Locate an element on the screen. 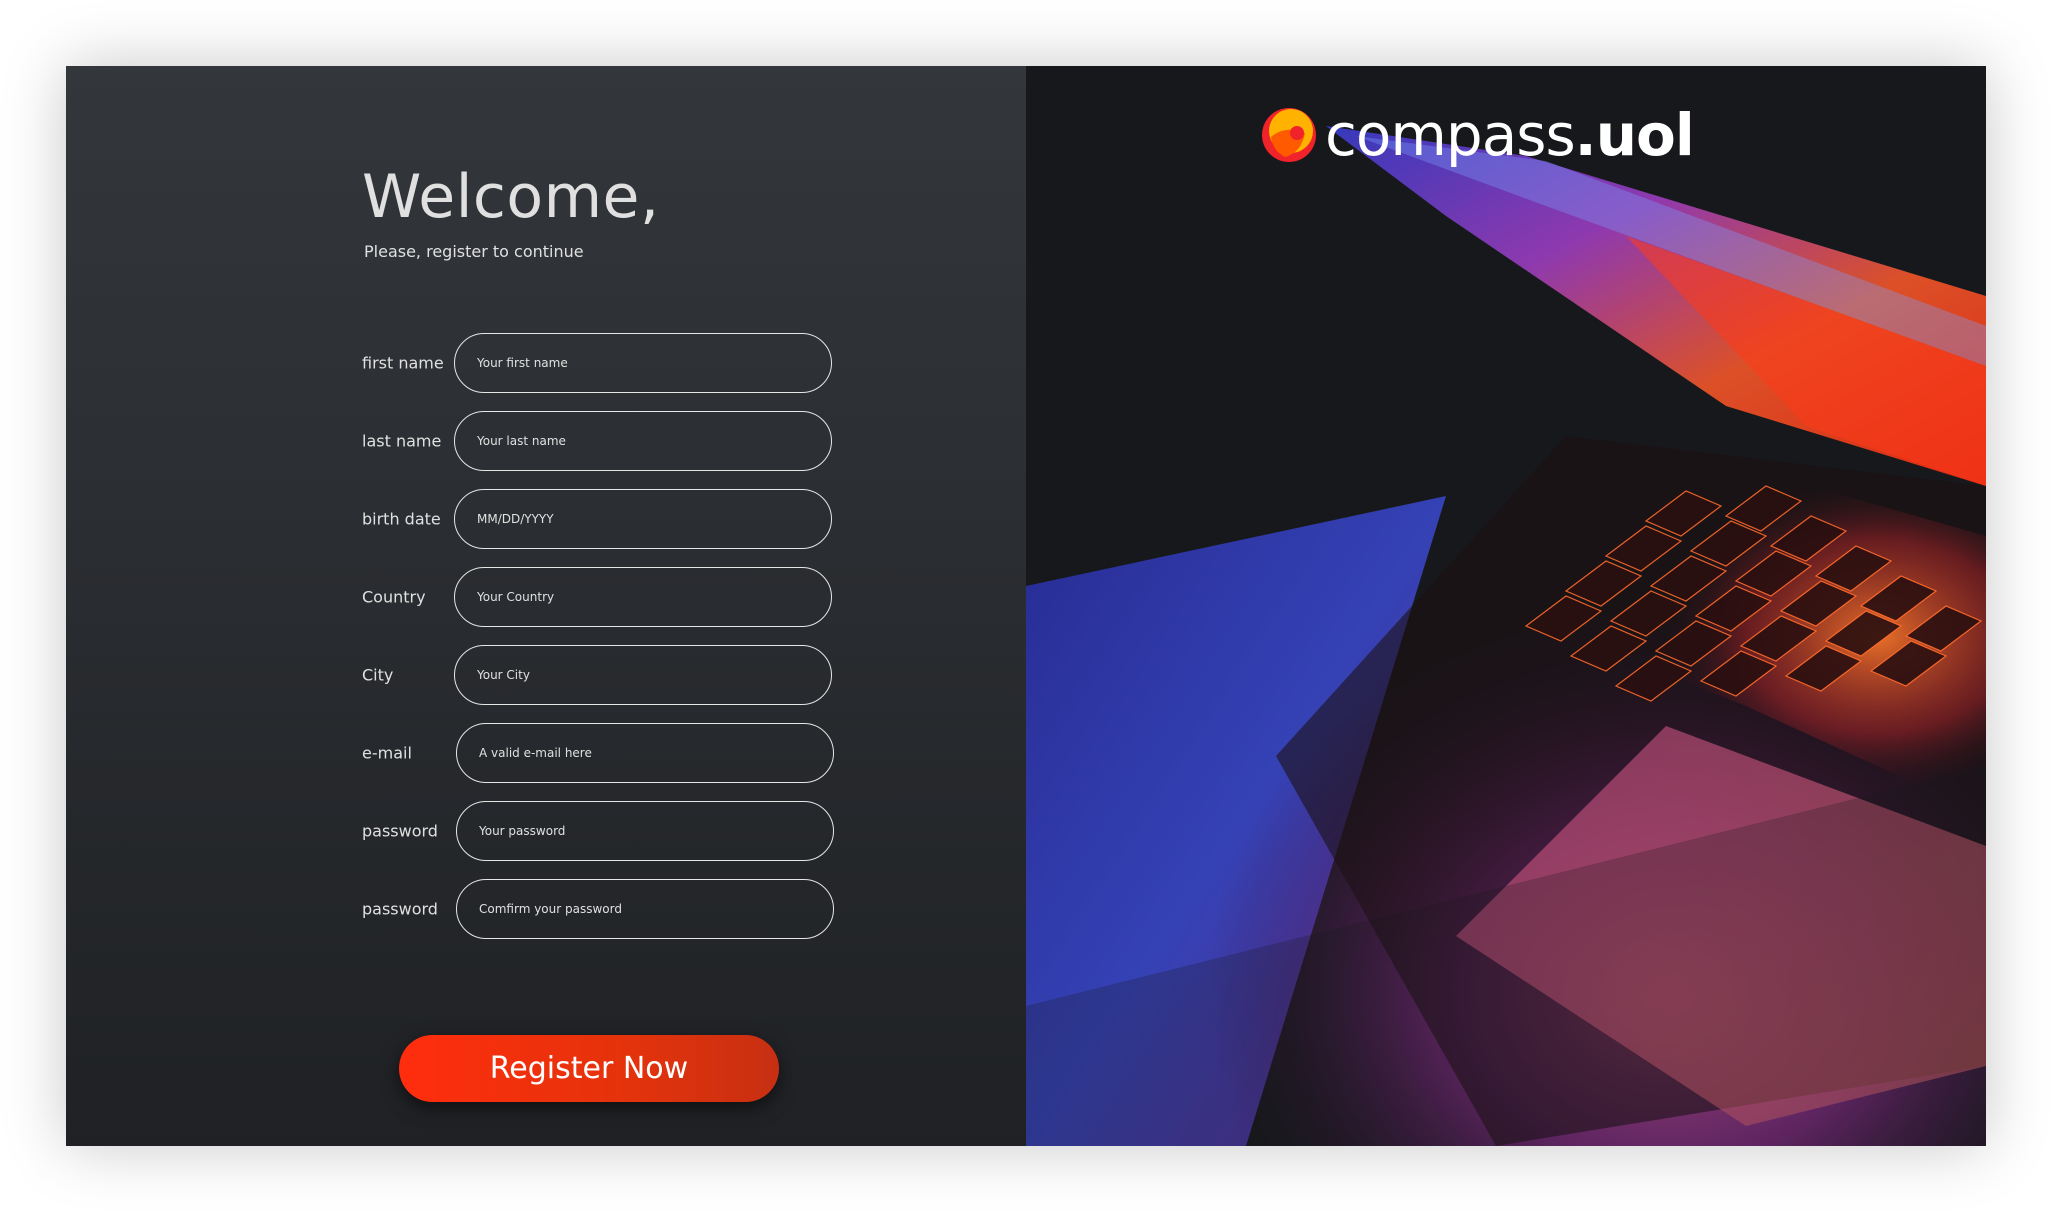  brand-logo: compass.uol is located at coordinates (1478, 135).